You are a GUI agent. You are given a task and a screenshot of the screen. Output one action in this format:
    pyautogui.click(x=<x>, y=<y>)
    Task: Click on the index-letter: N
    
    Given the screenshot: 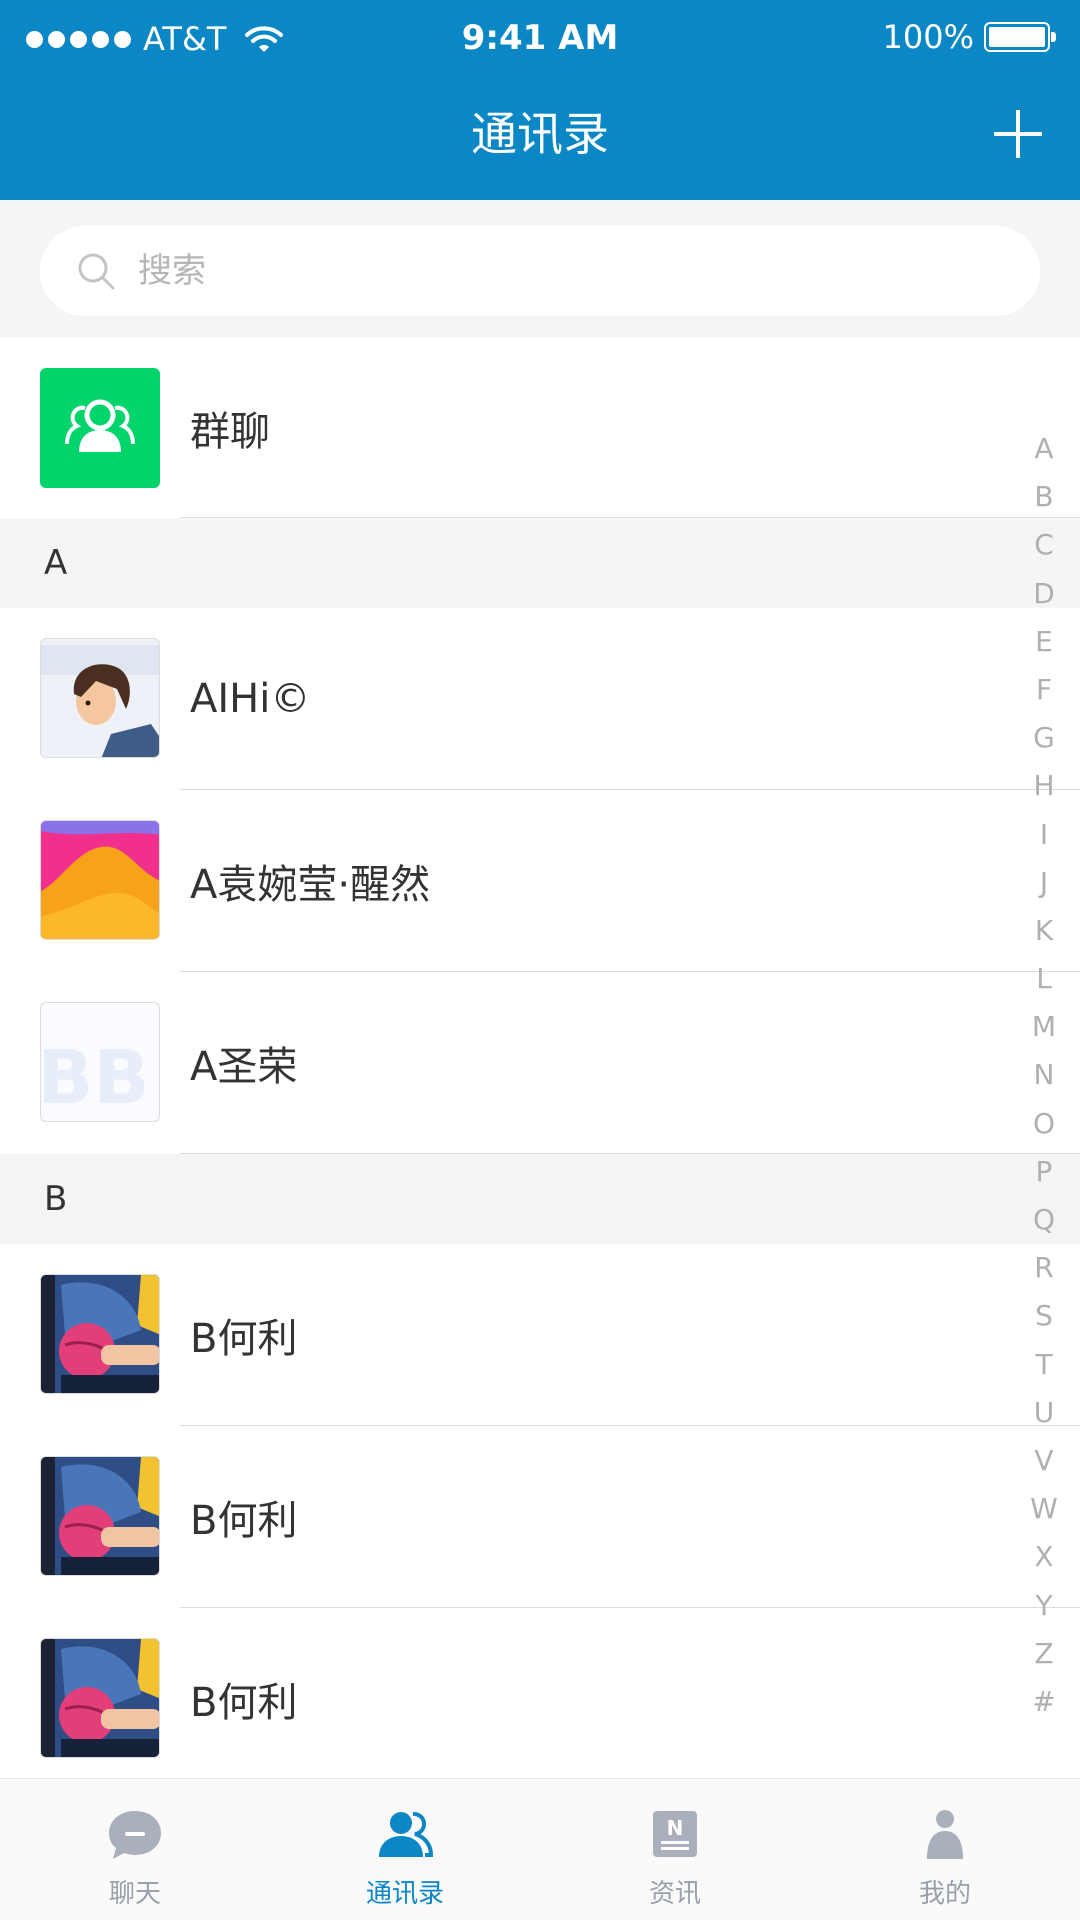 What is the action you would take?
    pyautogui.click(x=1044, y=1075)
    